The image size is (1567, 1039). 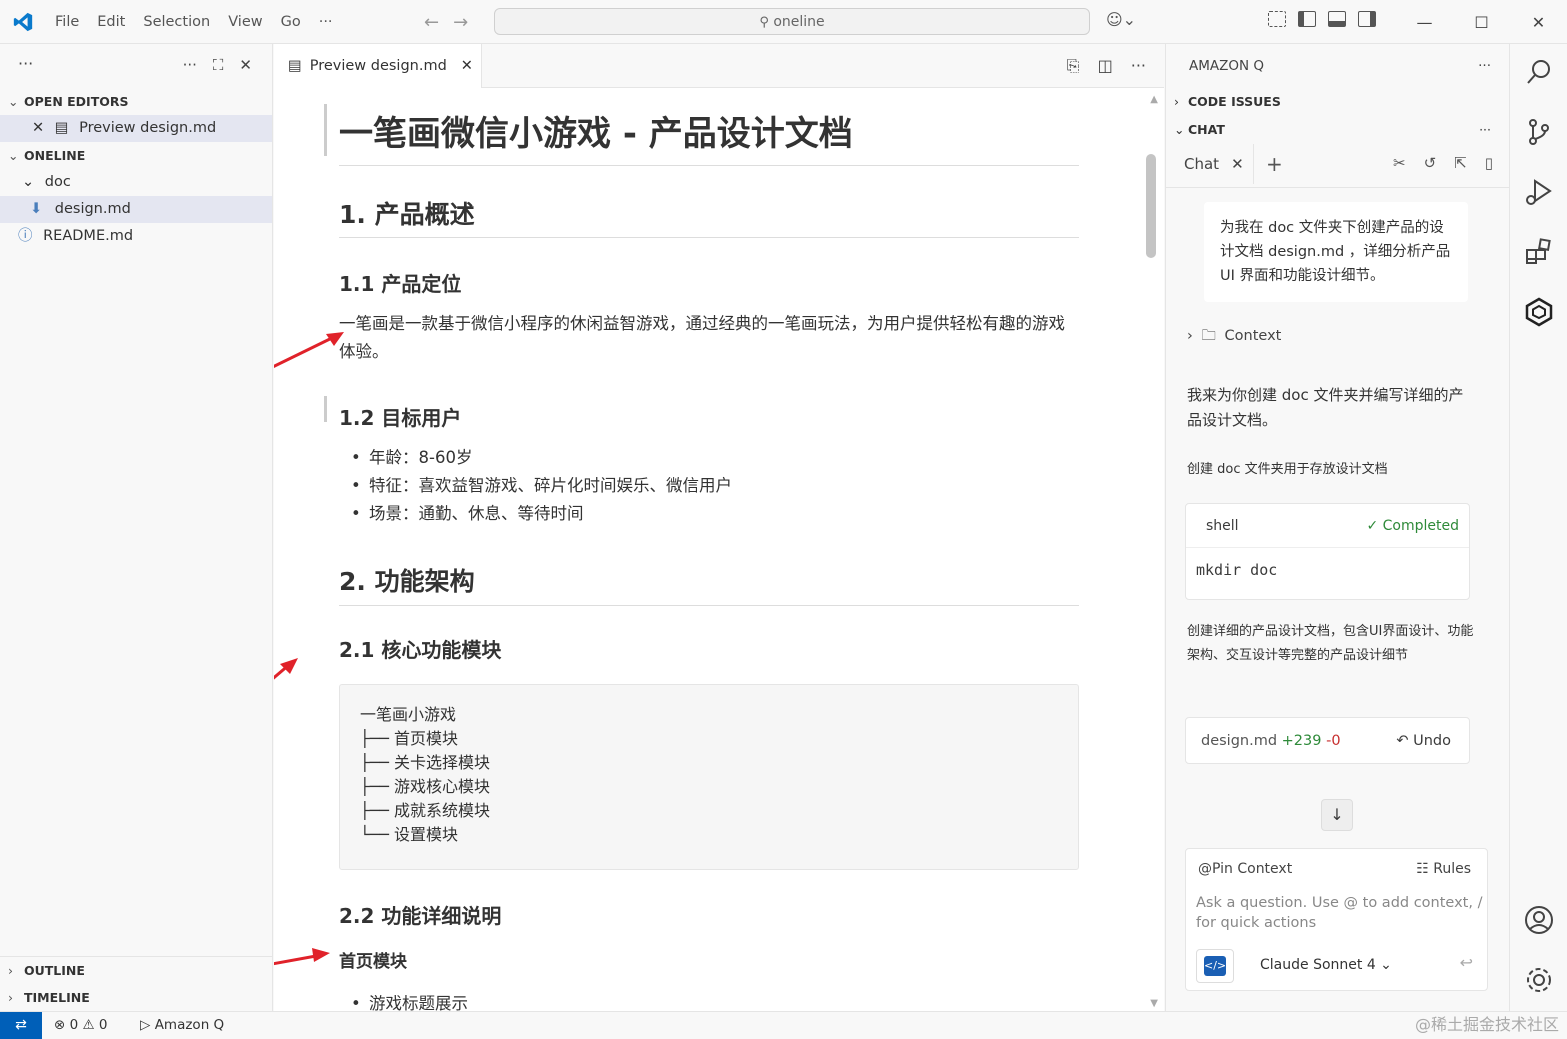 What do you see at coordinates (1337, 19) in the screenshot?
I see `toggle-panel-icon` at bounding box center [1337, 19].